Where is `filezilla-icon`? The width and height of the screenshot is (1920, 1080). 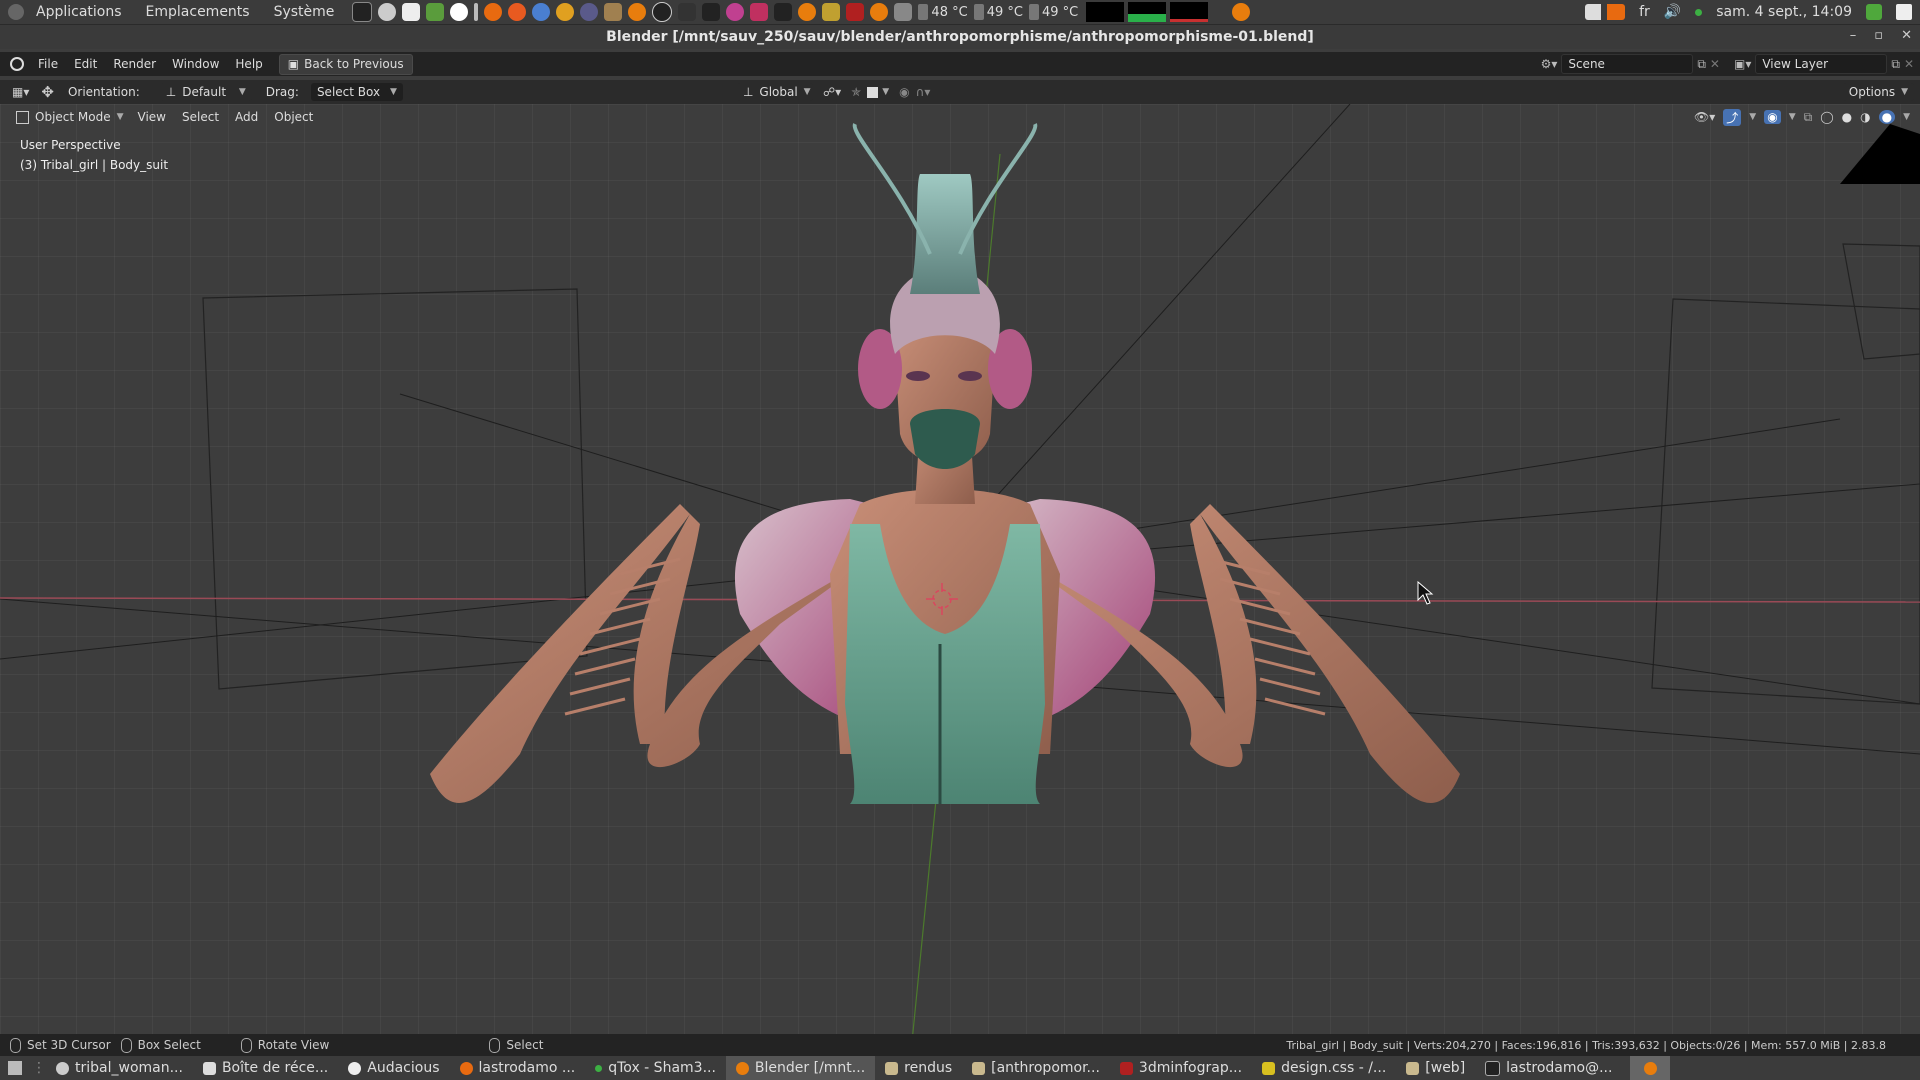 filezilla-icon is located at coordinates (855, 12).